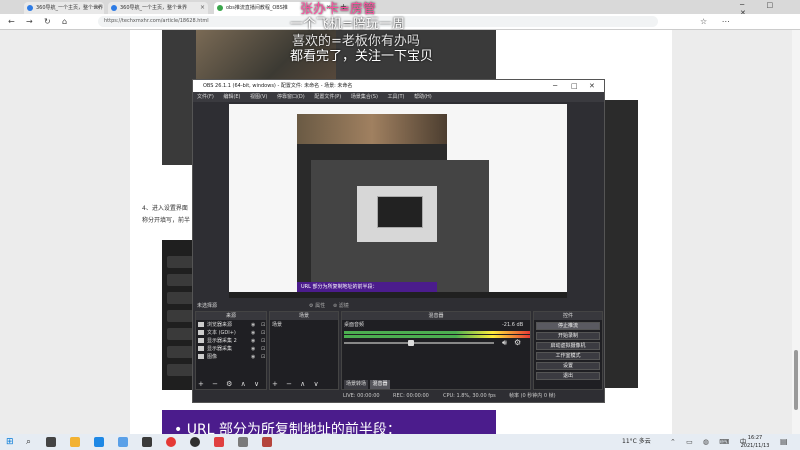  I want to click on preview-taskbar, so click(398, 295).